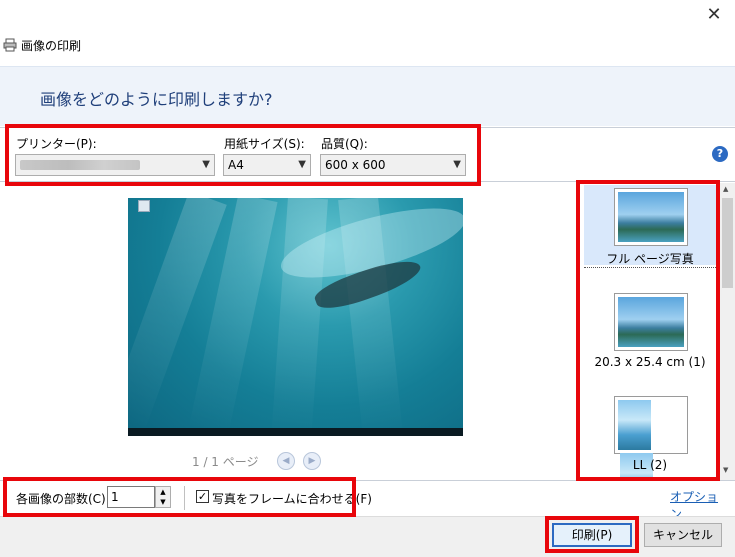 This screenshot has width=735, height=557. What do you see at coordinates (243, 155) in the screenshot?
I see `highlight-box-settings` at bounding box center [243, 155].